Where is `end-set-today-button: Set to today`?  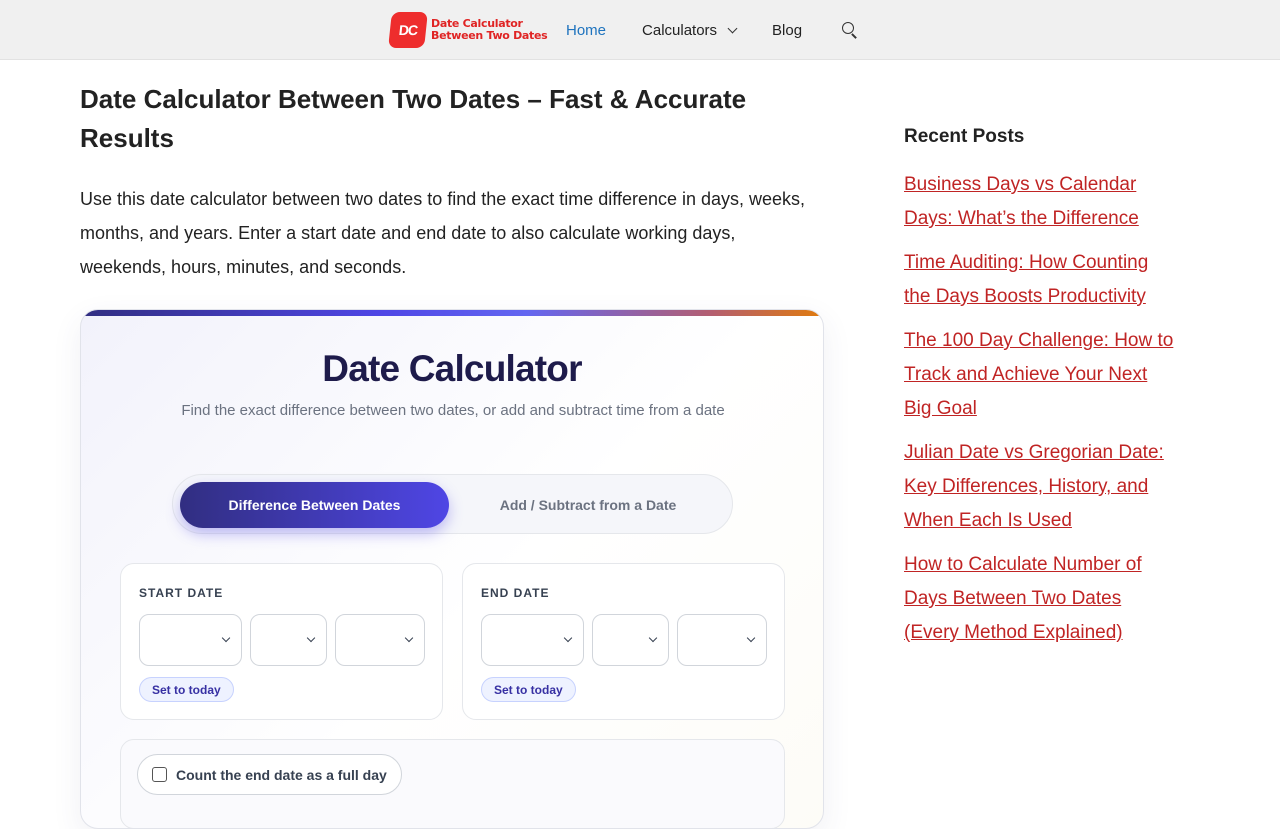 end-set-today-button: Set to today is located at coordinates (528, 689).